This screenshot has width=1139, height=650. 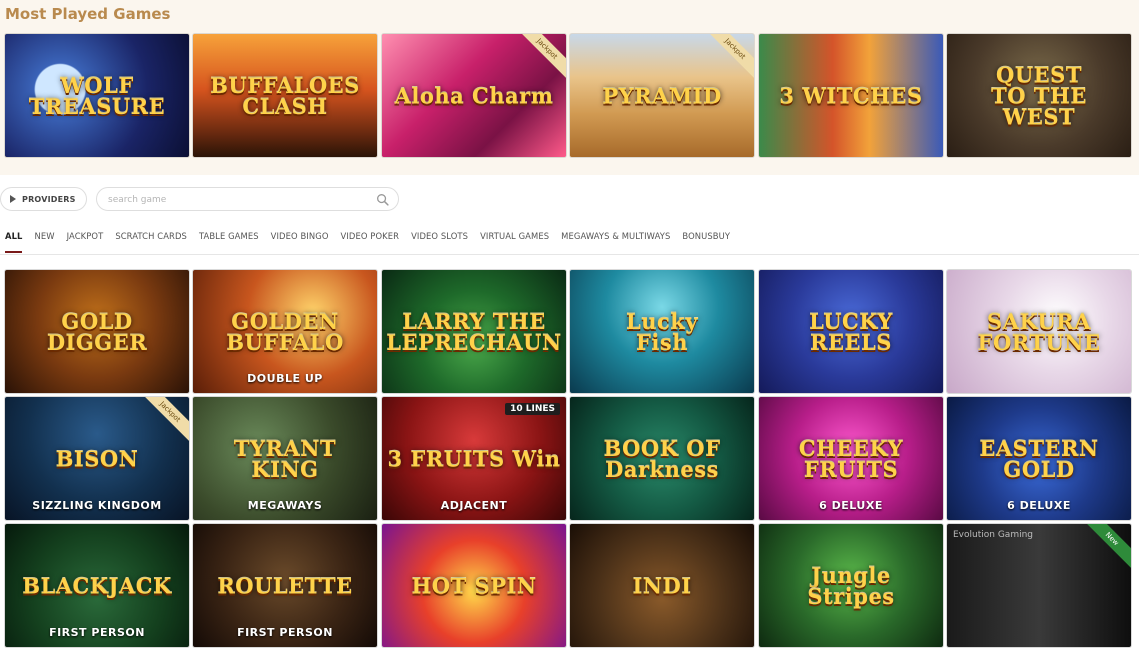 I want to click on game-title: BLACKJACK, so click(x=97, y=585).